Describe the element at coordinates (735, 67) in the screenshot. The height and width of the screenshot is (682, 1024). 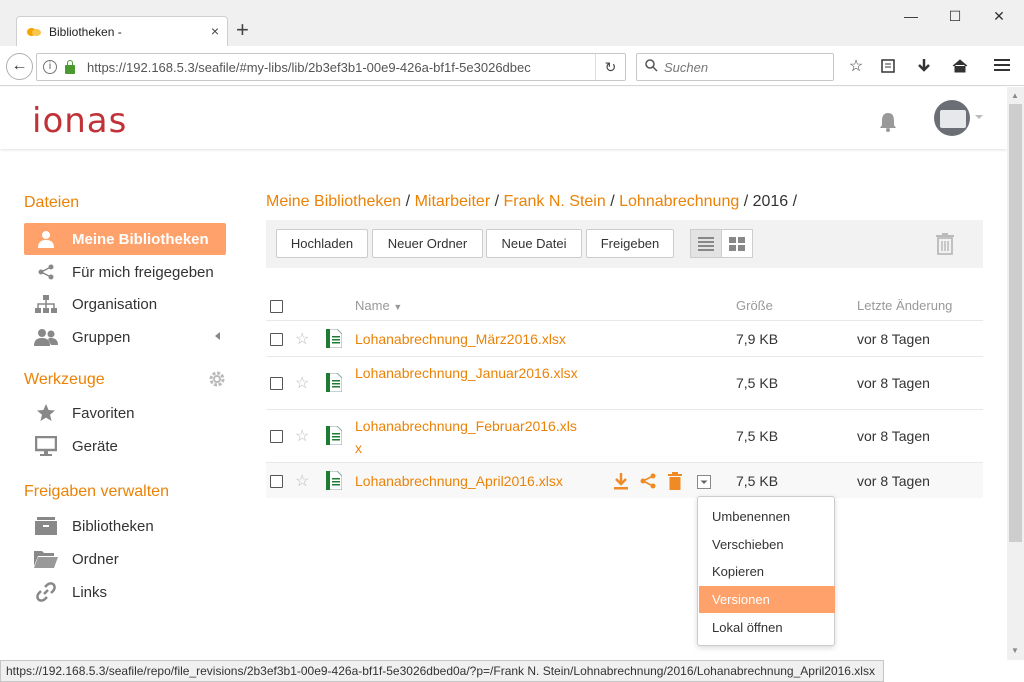
I see `search-input: Suchen` at that location.